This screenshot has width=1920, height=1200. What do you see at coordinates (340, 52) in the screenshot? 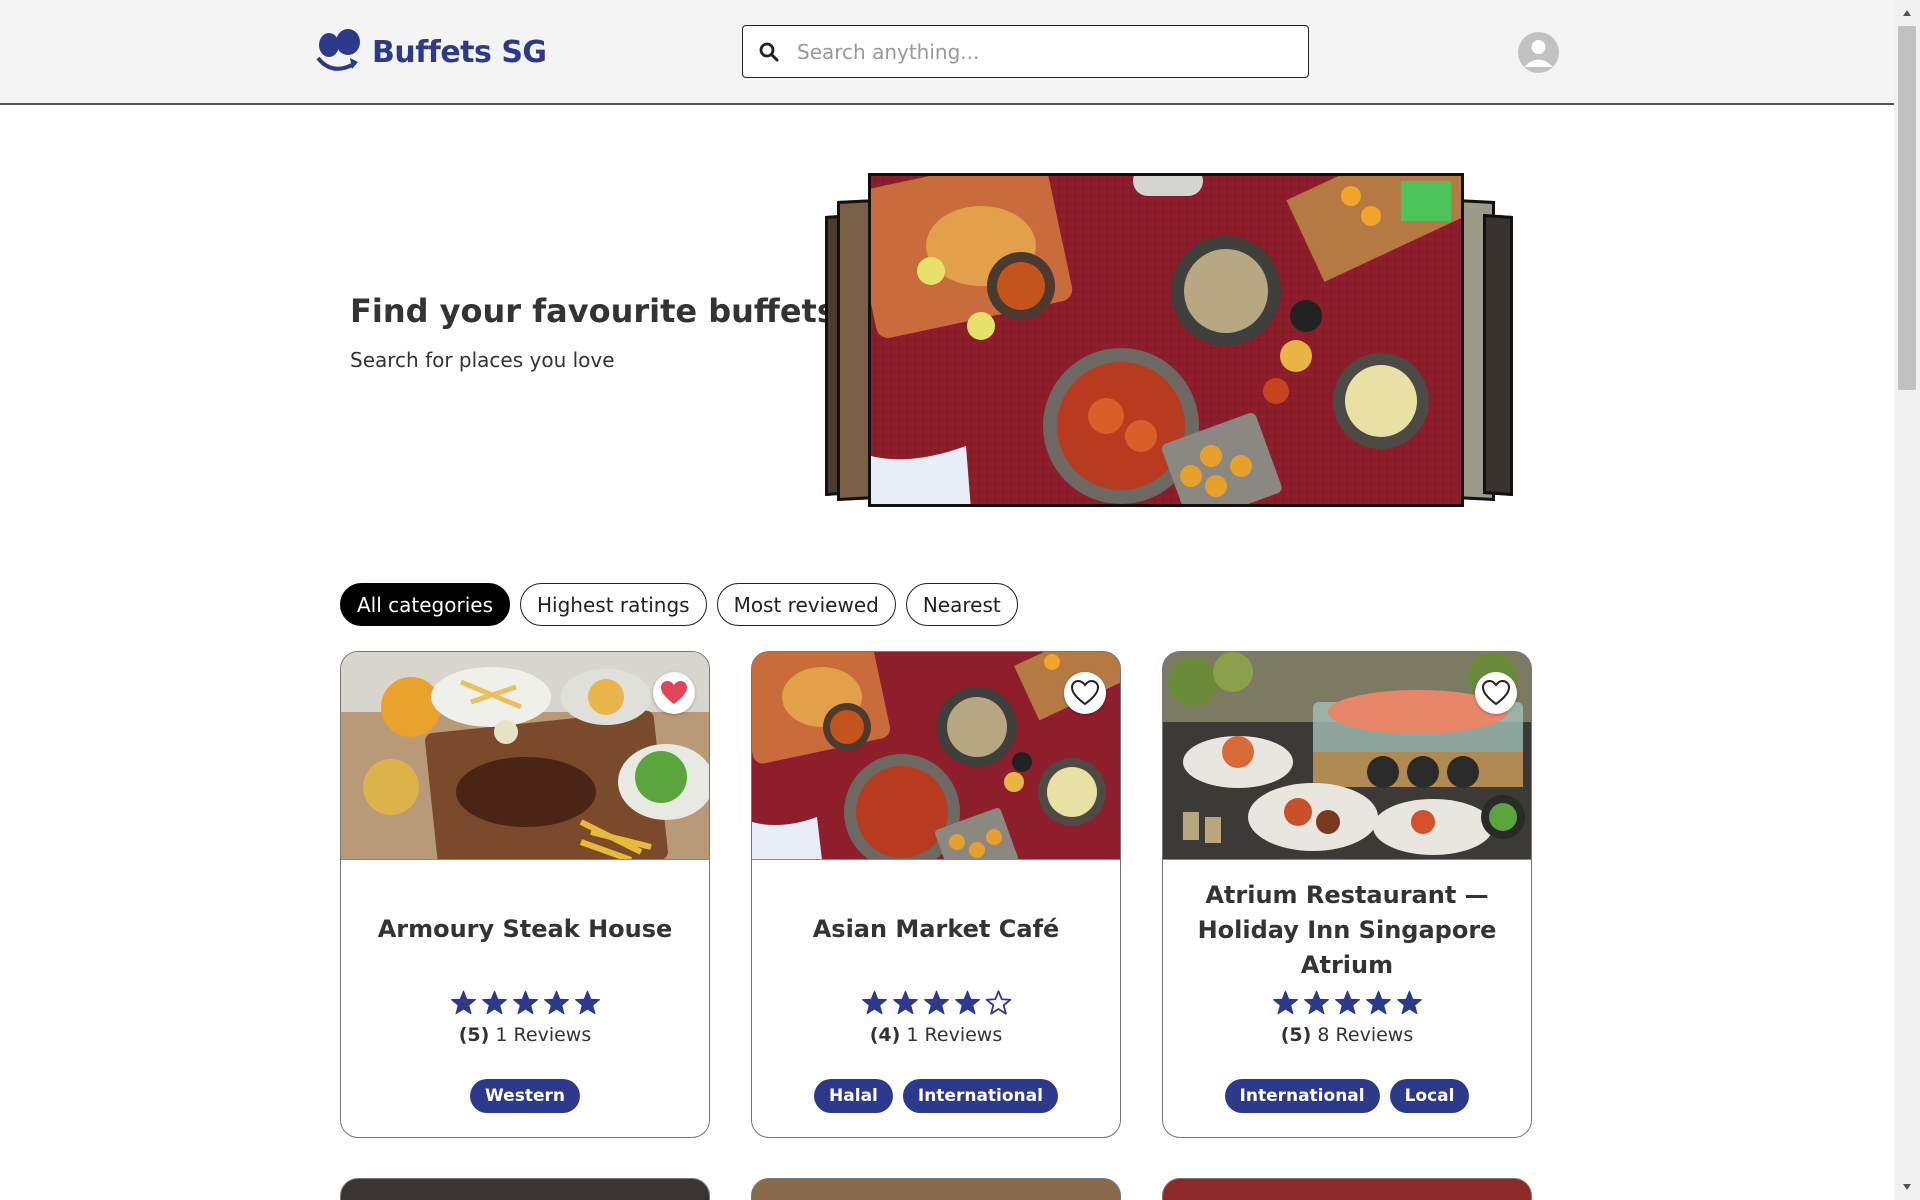
I see `logo-mark-icon` at bounding box center [340, 52].